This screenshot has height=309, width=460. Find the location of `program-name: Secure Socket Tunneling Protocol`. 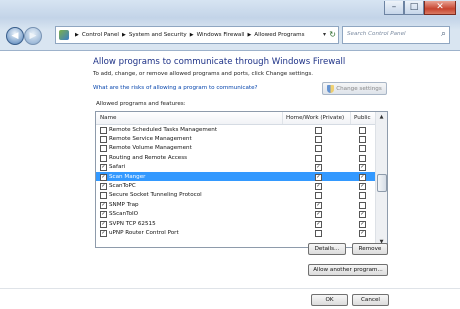

program-name: Secure Socket Tunneling Protocol is located at coordinates (155, 195).